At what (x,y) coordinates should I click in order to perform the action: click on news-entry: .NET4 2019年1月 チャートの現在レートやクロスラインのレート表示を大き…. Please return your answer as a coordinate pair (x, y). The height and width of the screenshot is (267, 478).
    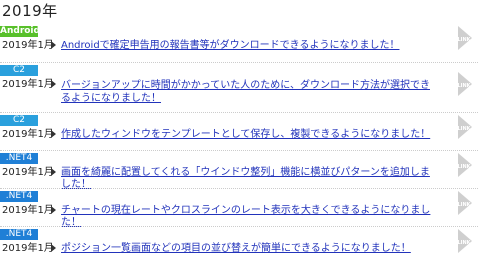
    Looking at the image, I should click on (239, 209).